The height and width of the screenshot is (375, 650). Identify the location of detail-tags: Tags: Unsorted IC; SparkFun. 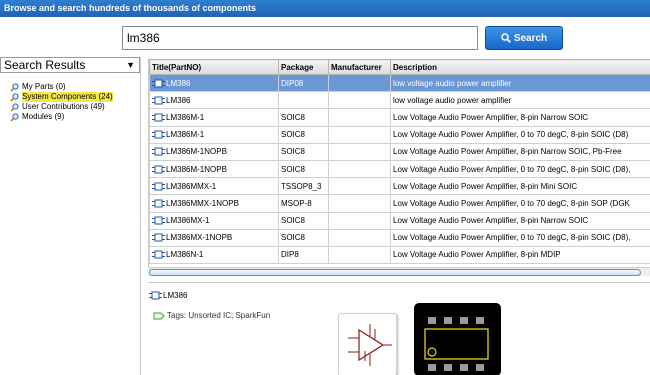
(211, 315).